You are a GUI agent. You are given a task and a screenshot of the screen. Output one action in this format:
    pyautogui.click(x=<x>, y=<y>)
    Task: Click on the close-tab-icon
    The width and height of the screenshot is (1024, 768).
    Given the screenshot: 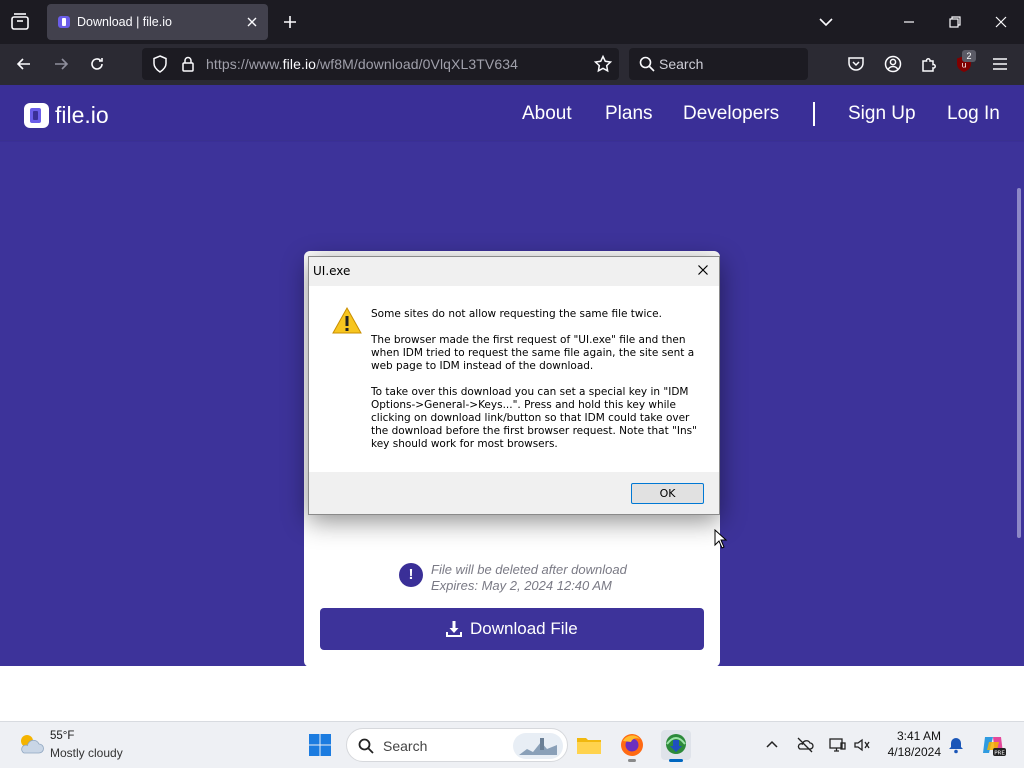 What is the action you would take?
    pyautogui.click(x=252, y=22)
    